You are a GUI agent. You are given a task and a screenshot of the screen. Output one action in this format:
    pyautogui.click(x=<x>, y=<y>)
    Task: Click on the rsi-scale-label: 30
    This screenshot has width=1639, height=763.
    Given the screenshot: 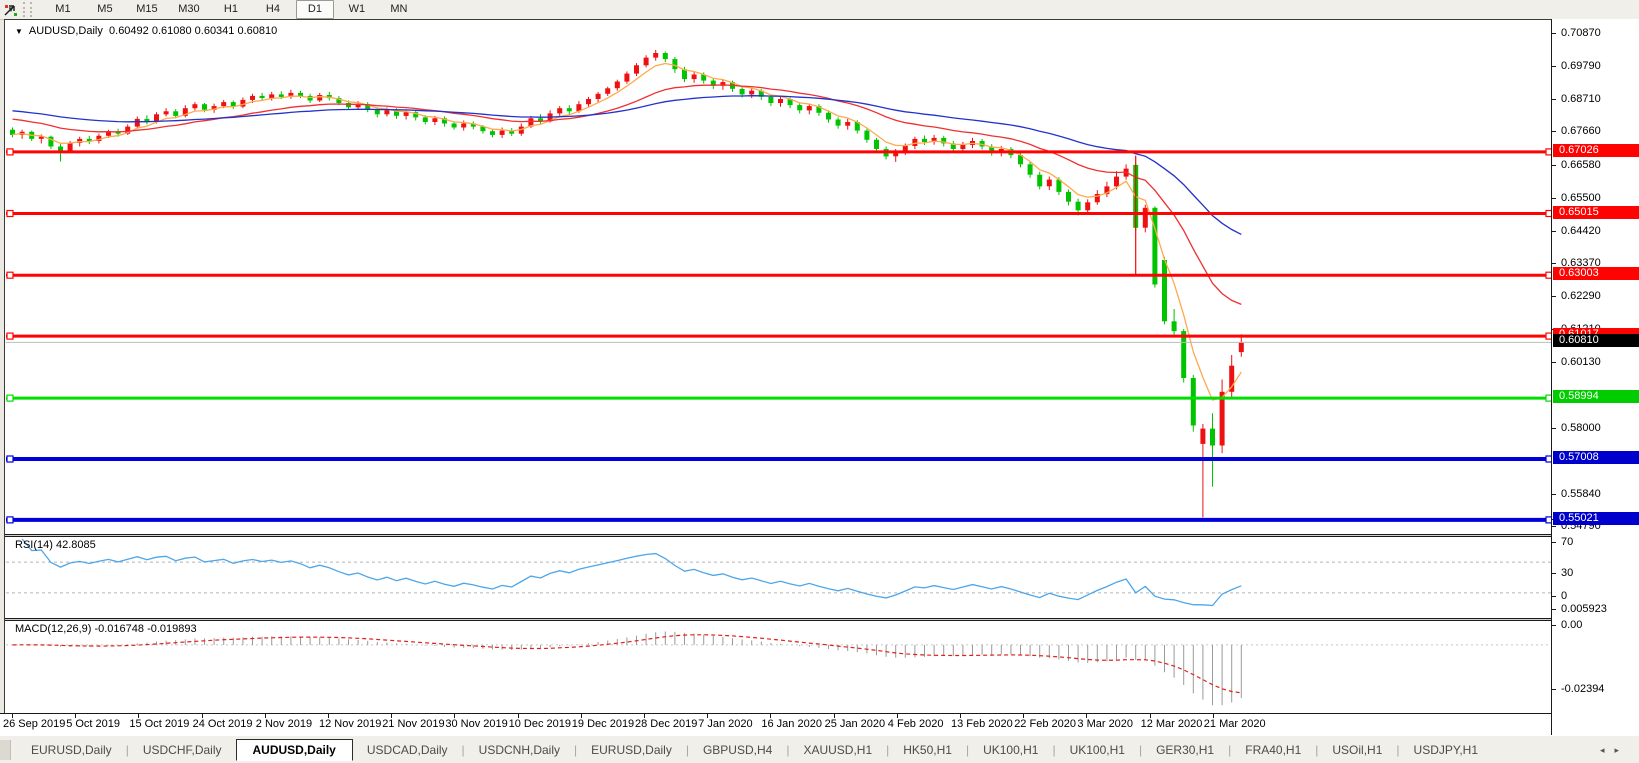 What is the action you would take?
    pyautogui.click(x=1567, y=572)
    